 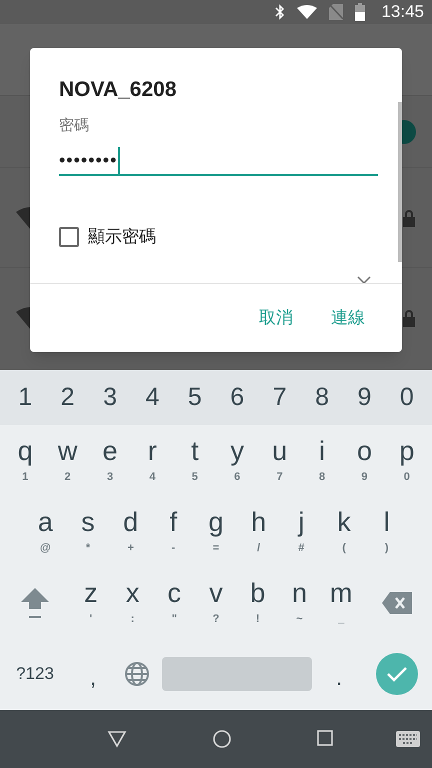 I want to click on battery-icon, so click(x=360, y=12).